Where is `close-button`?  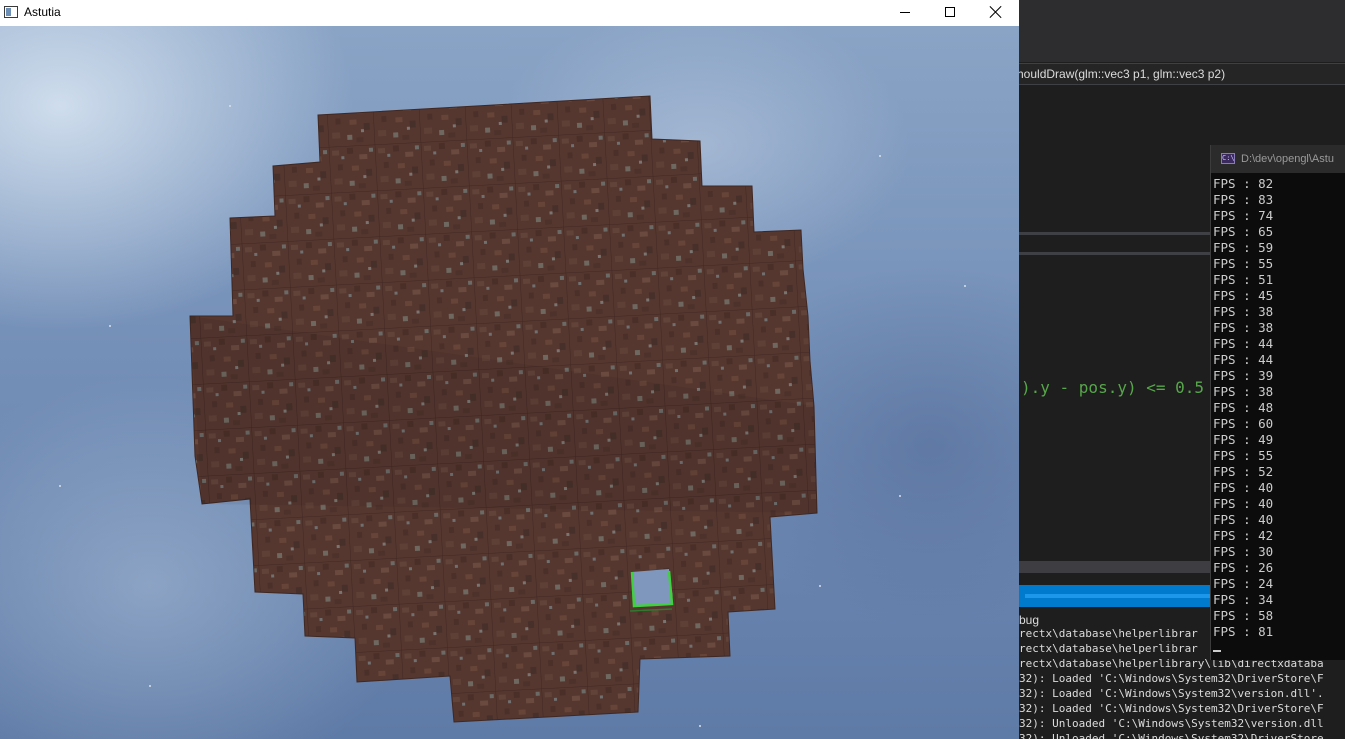
close-button is located at coordinates (996, 12).